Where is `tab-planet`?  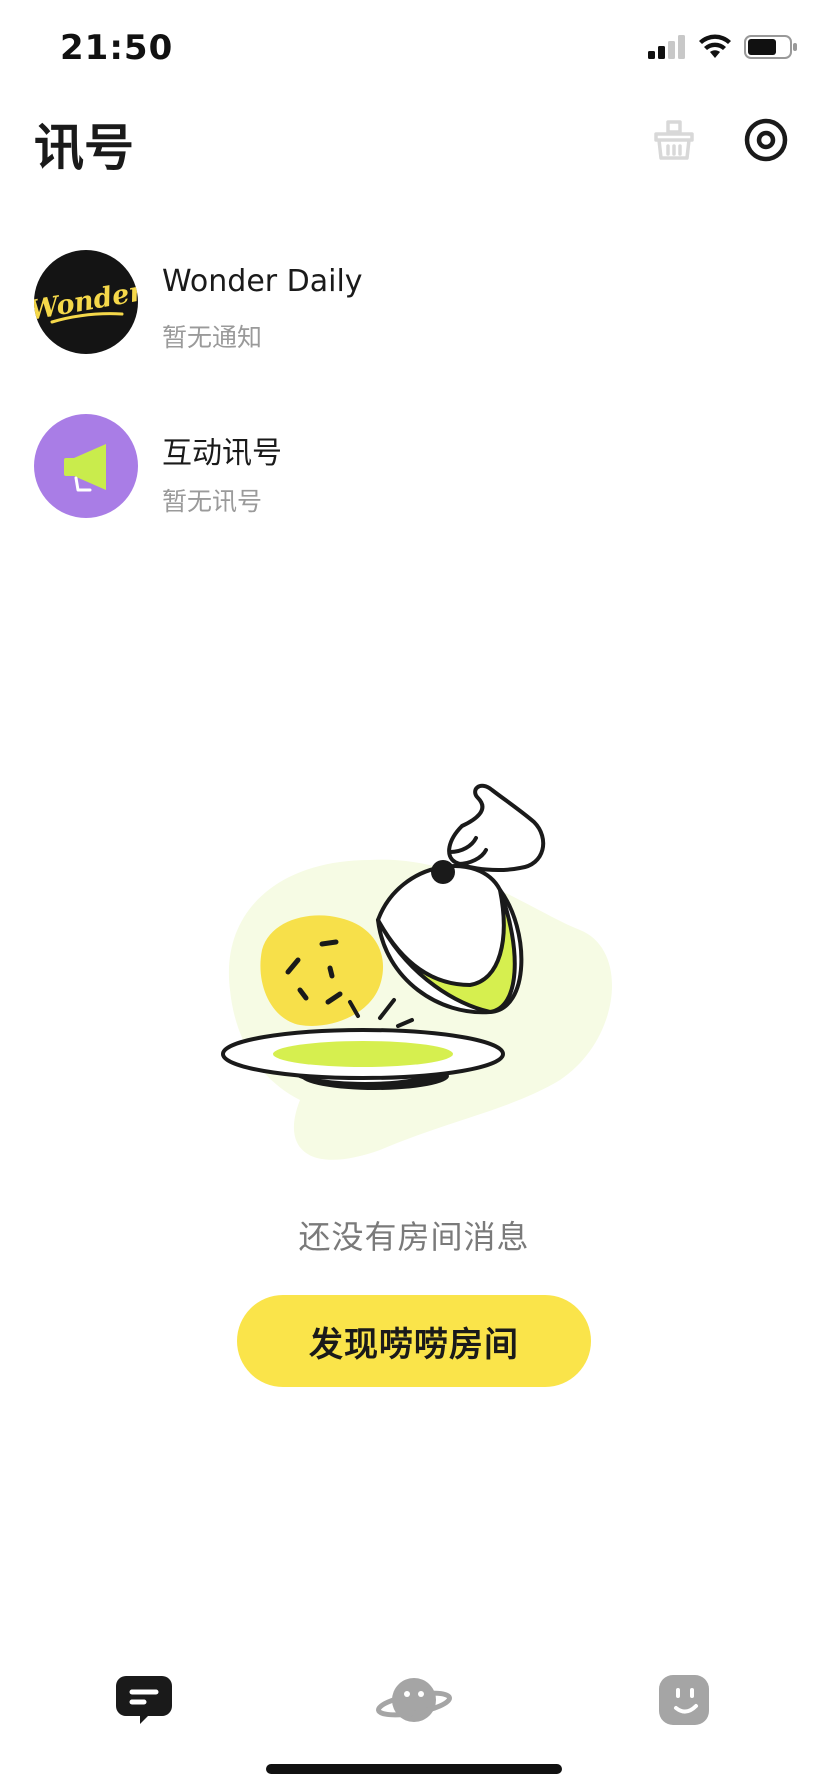
tab-planet is located at coordinates (414, 1700).